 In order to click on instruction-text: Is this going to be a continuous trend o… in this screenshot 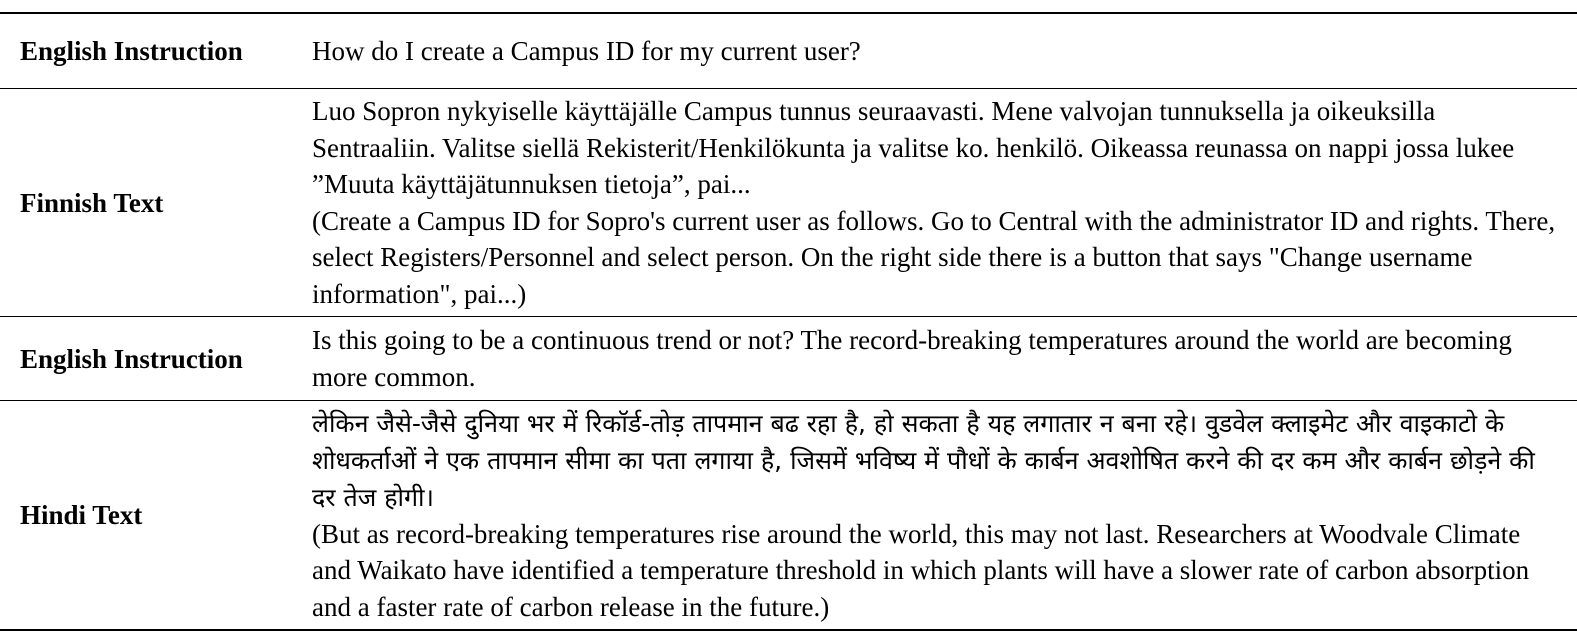, I will do `click(912, 358)`.